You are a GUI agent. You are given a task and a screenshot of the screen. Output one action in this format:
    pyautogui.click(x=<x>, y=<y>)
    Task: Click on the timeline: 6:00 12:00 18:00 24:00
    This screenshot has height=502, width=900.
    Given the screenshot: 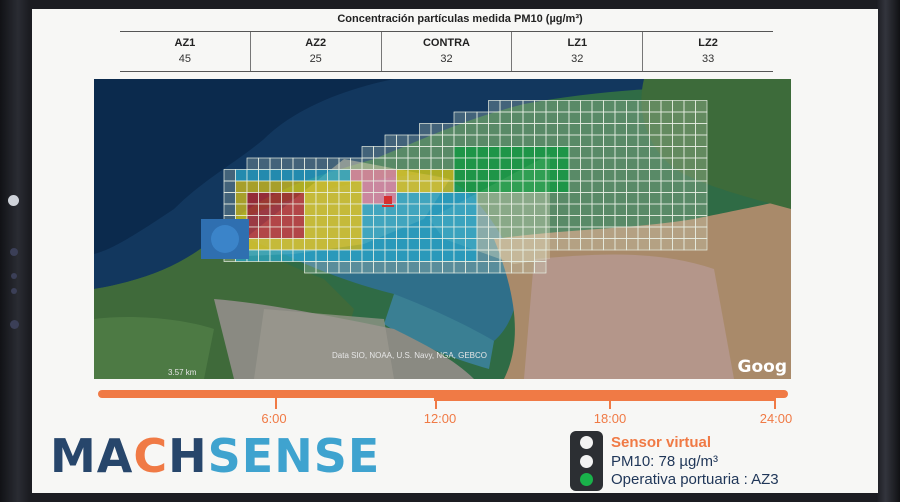 What is the action you would take?
    pyautogui.click(x=443, y=405)
    